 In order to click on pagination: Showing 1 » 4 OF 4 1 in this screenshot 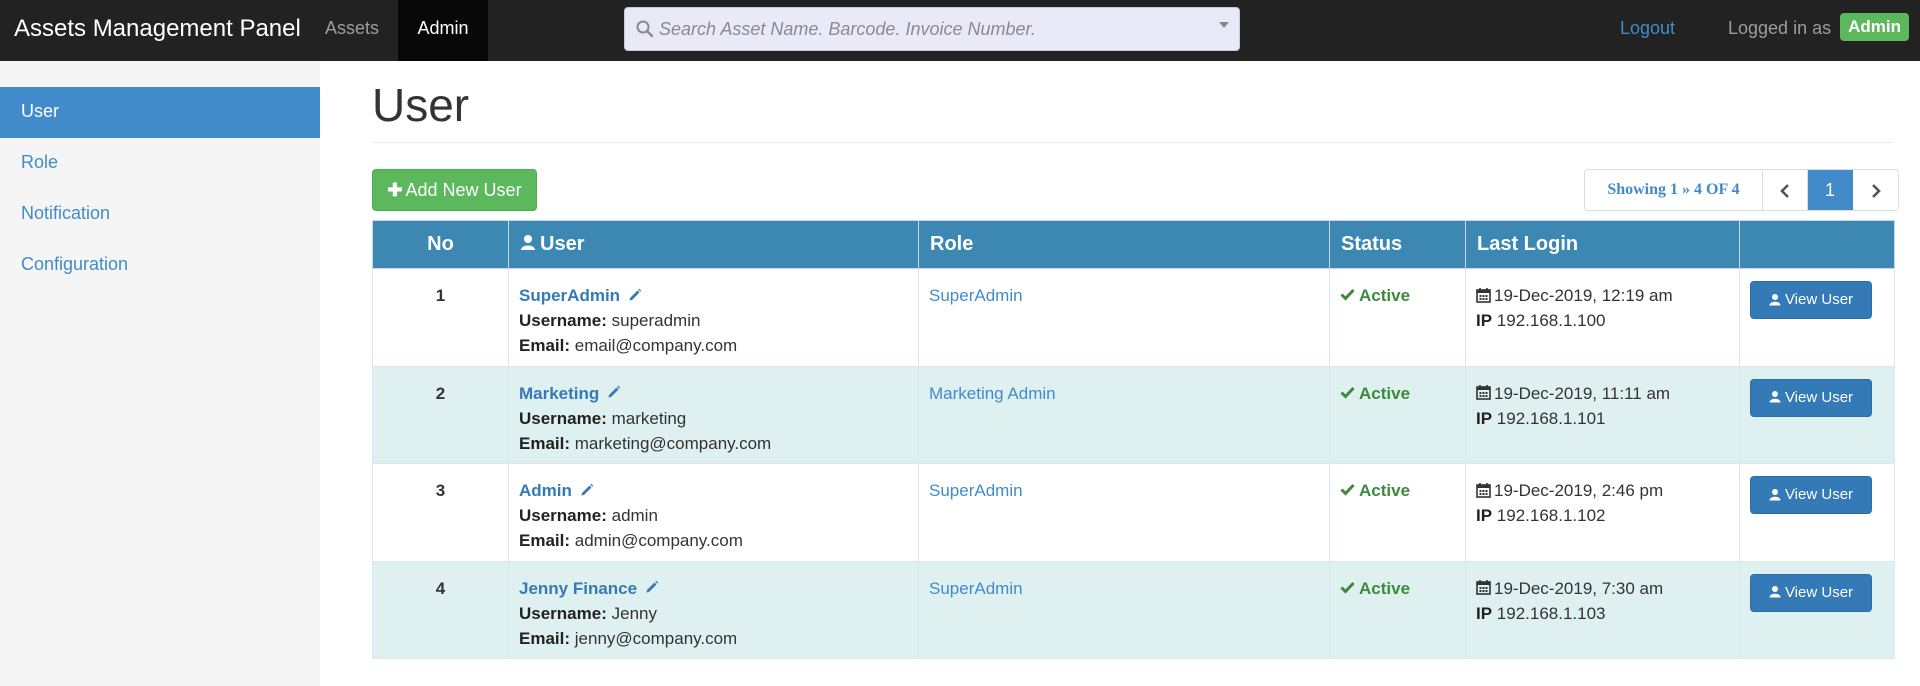, I will do `click(1741, 190)`.